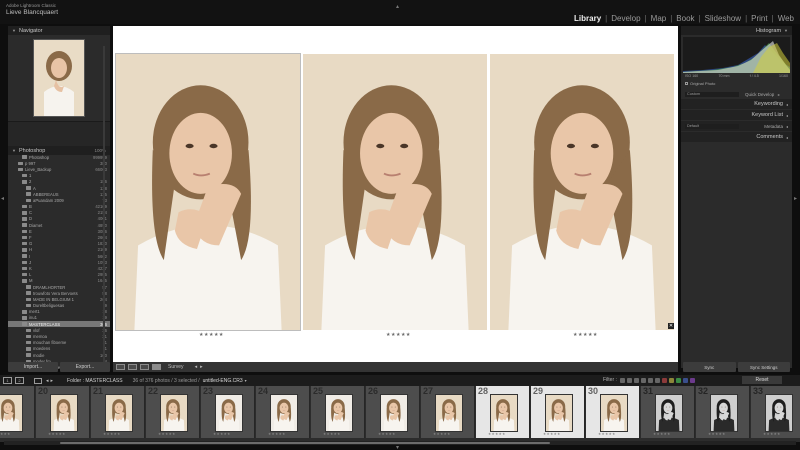 Image resolution: width=800 pixels, height=450 pixels. Describe the element at coordinates (104, 206) in the screenshot. I see `left-panel-scrollbar` at that location.